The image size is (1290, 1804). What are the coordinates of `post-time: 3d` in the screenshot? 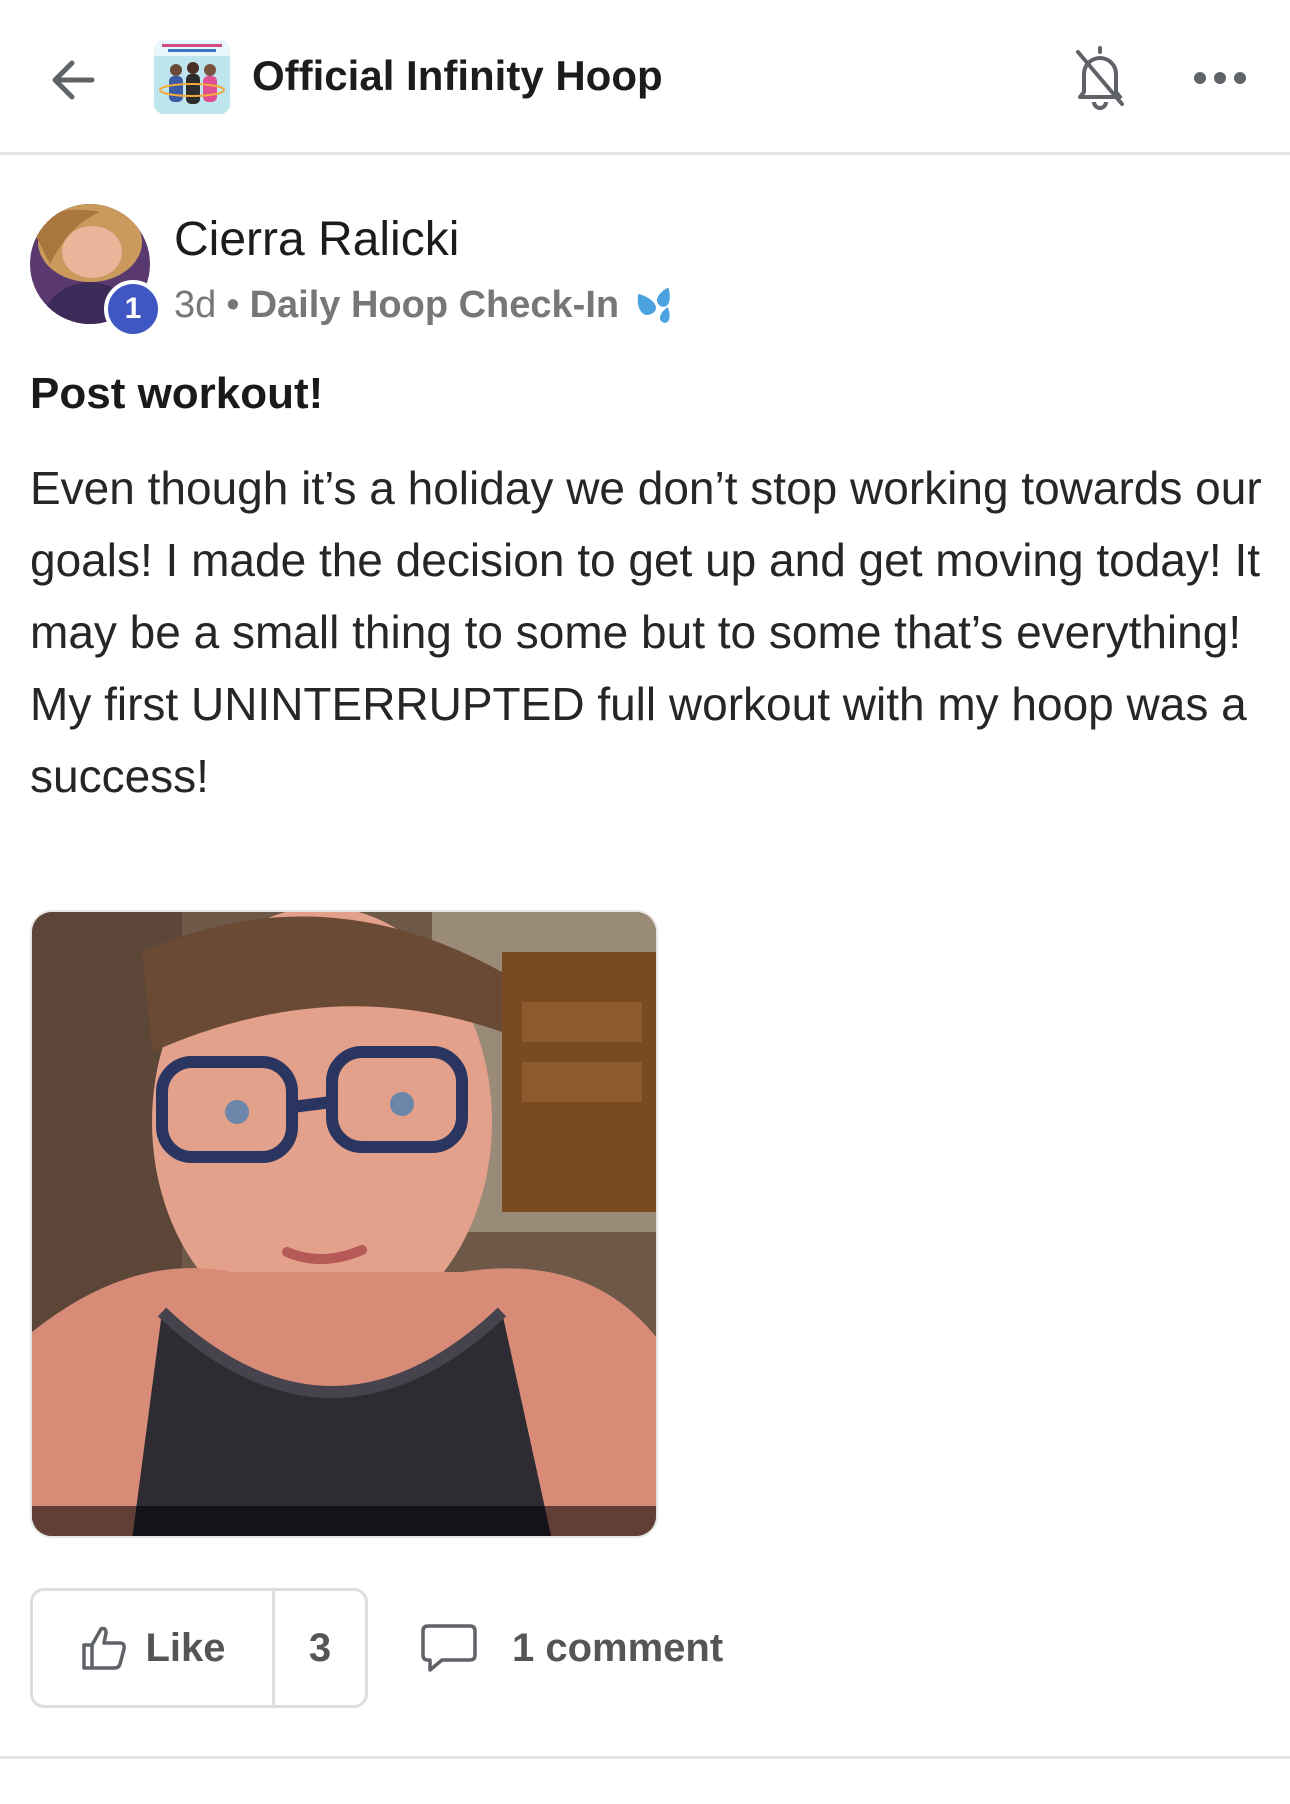 It's located at (195, 305).